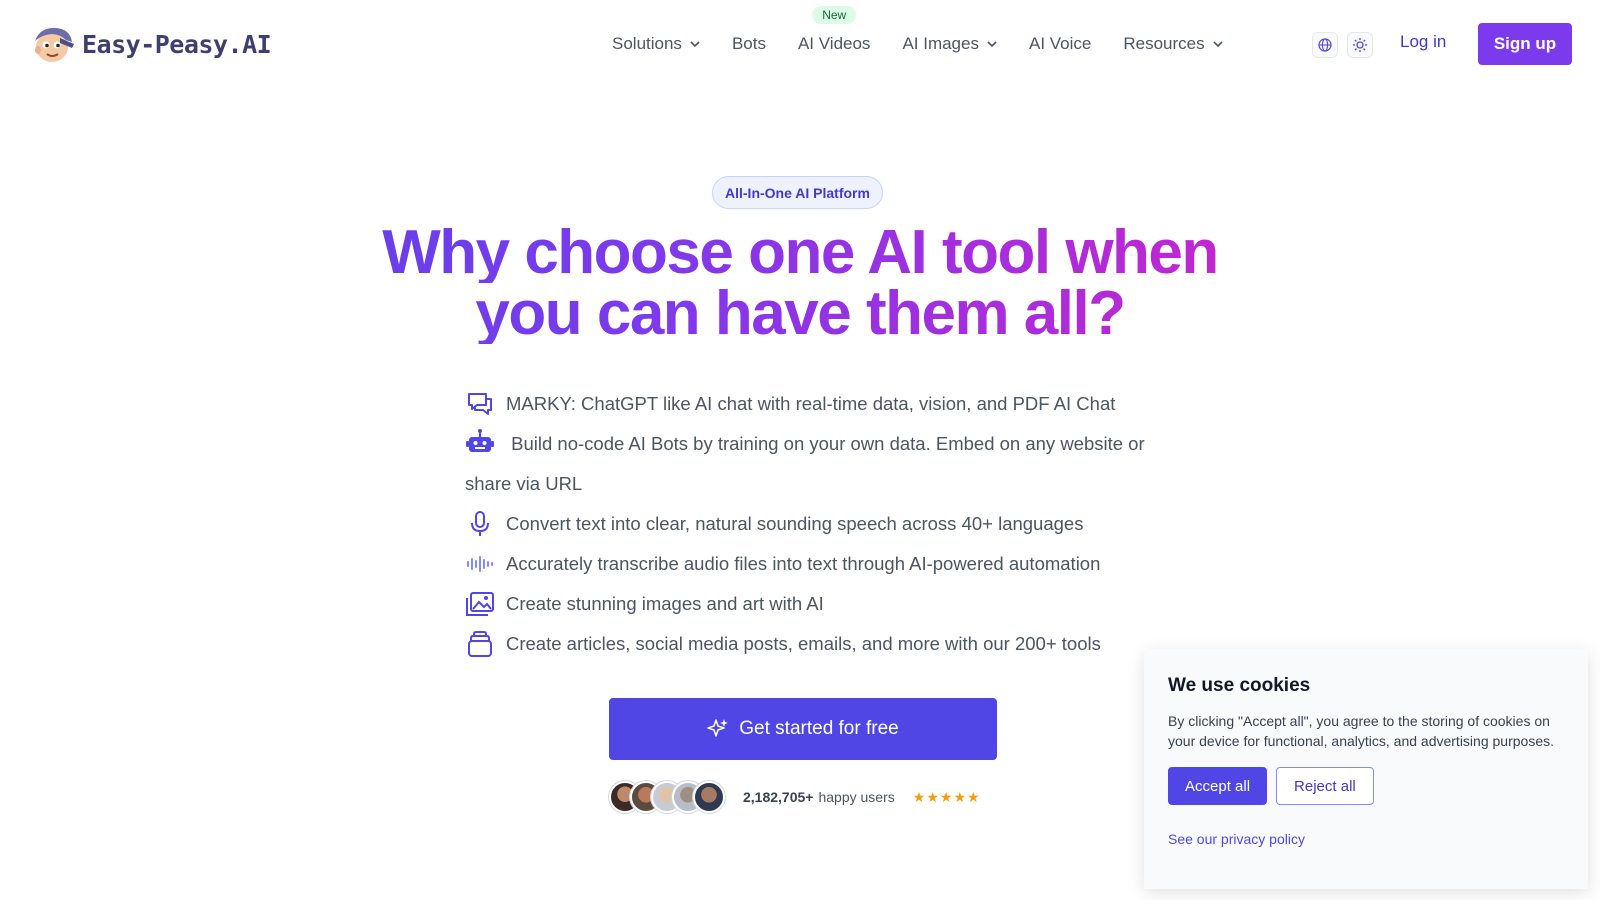 This screenshot has width=1600, height=900. Describe the element at coordinates (834, 30) in the screenshot. I see `nav-item-ai-videos: New AI Videos` at that location.